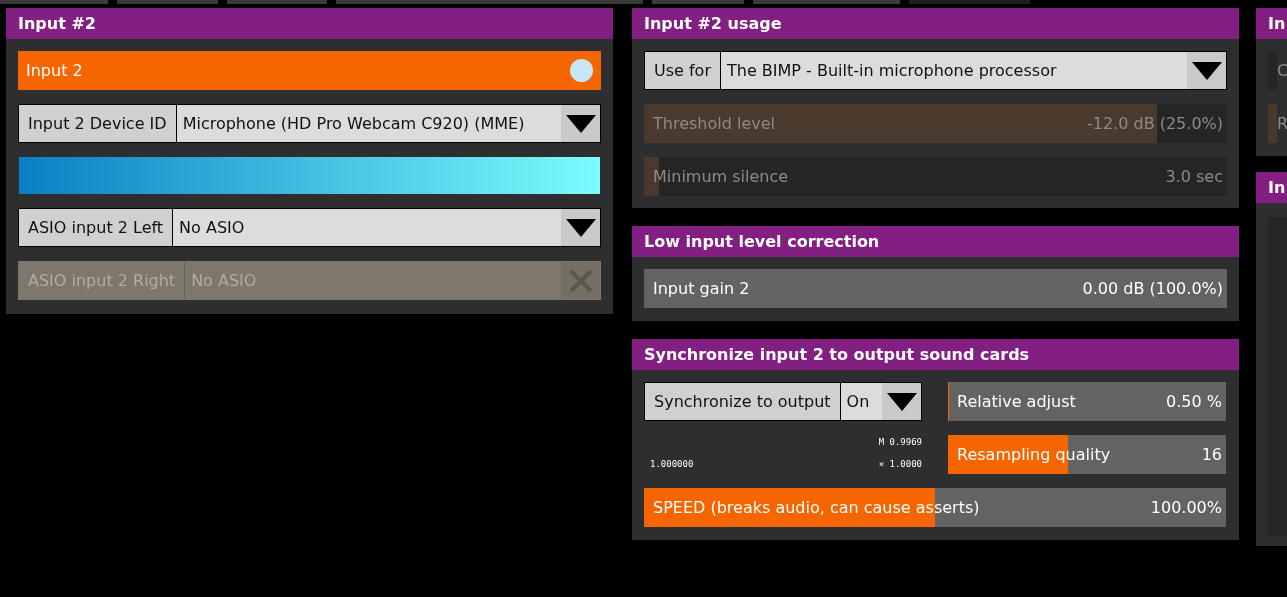 This screenshot has width=1287, height=597. I want to click on ratio-value: 1.000000, so click(672, 464).